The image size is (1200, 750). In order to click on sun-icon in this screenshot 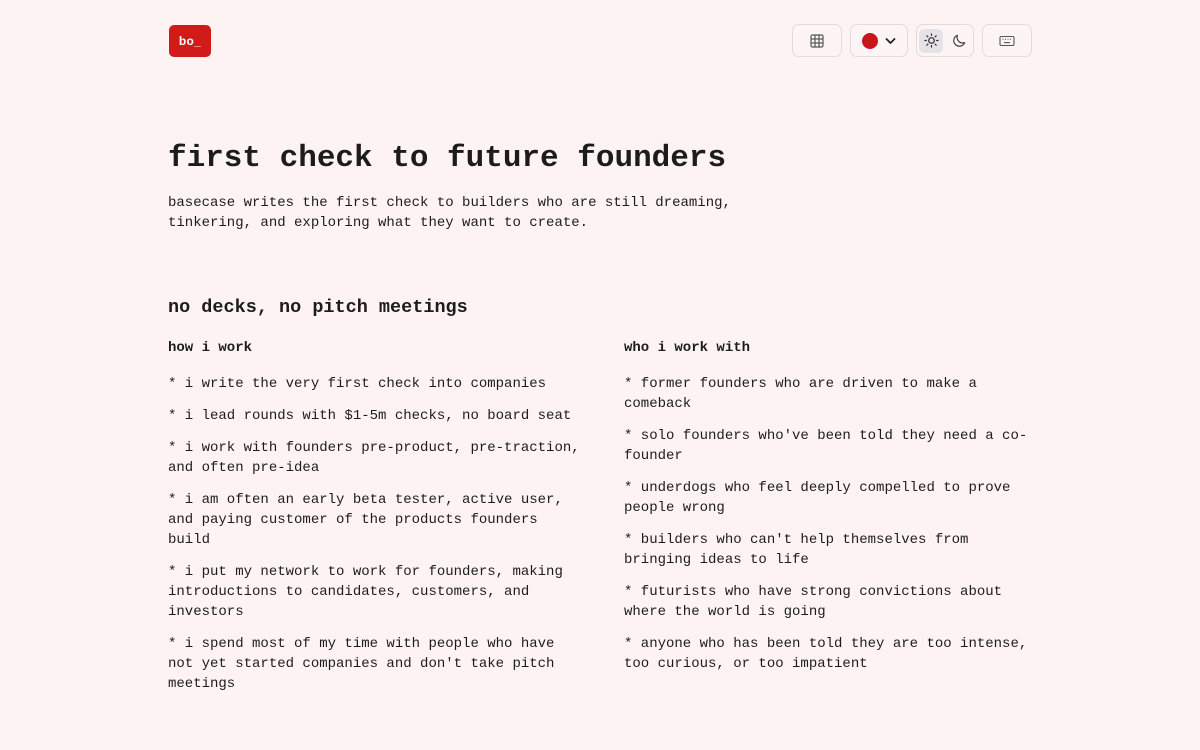, I will do `click(931, 40)`.